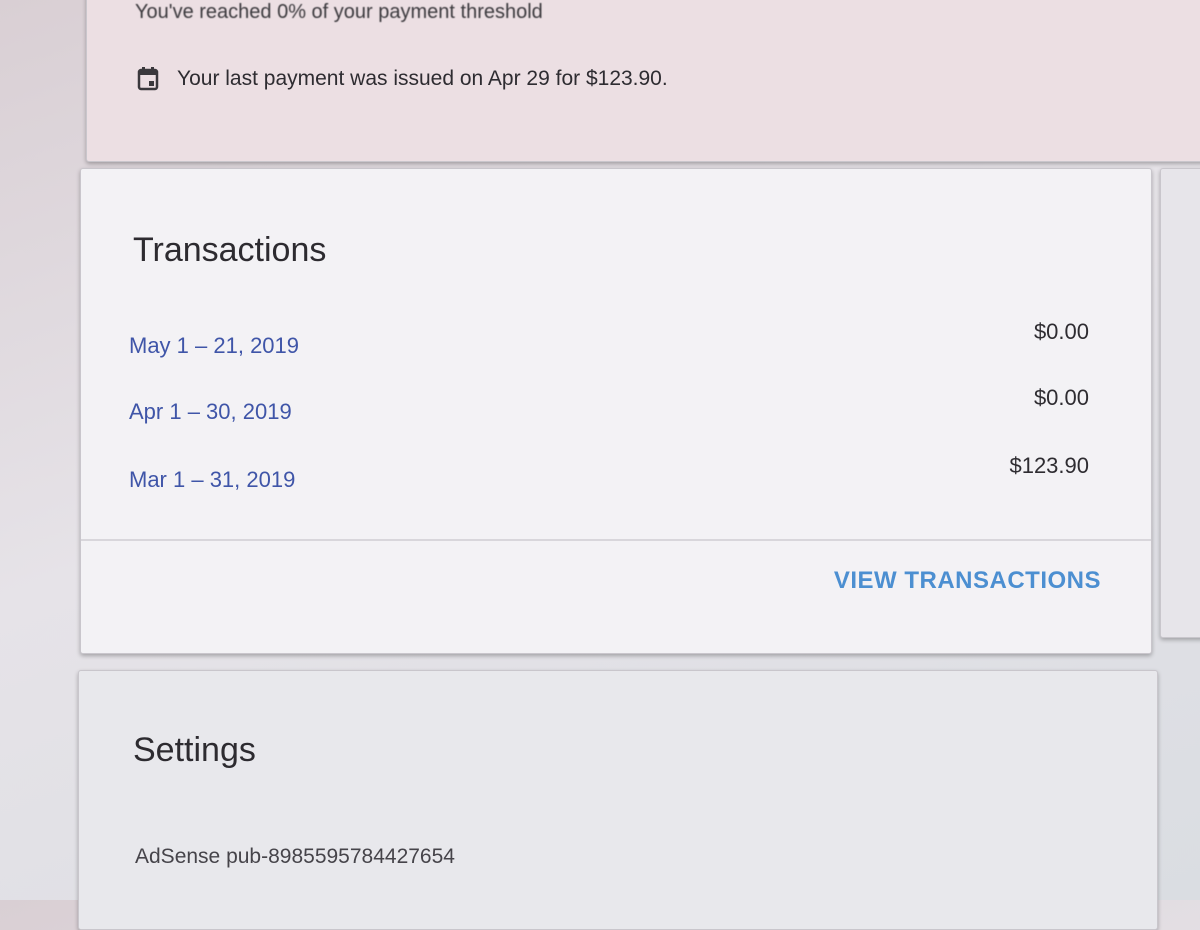 The width and height of the screenshot is (1200, 930). Describe the element at coordinates (148, 79) in the screenshot. I see `calendar-icon` at that location.